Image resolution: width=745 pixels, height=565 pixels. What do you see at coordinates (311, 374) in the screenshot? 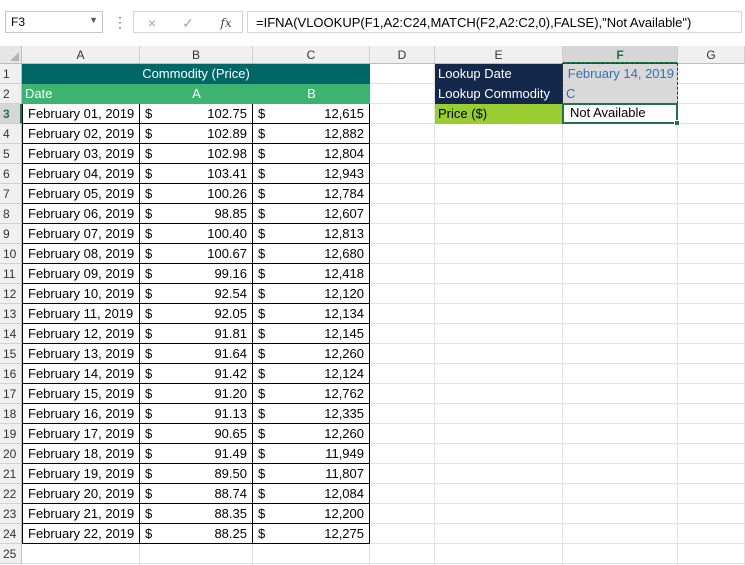
I see `table-cell-b: $12,124` at bounding box center [311, 374].